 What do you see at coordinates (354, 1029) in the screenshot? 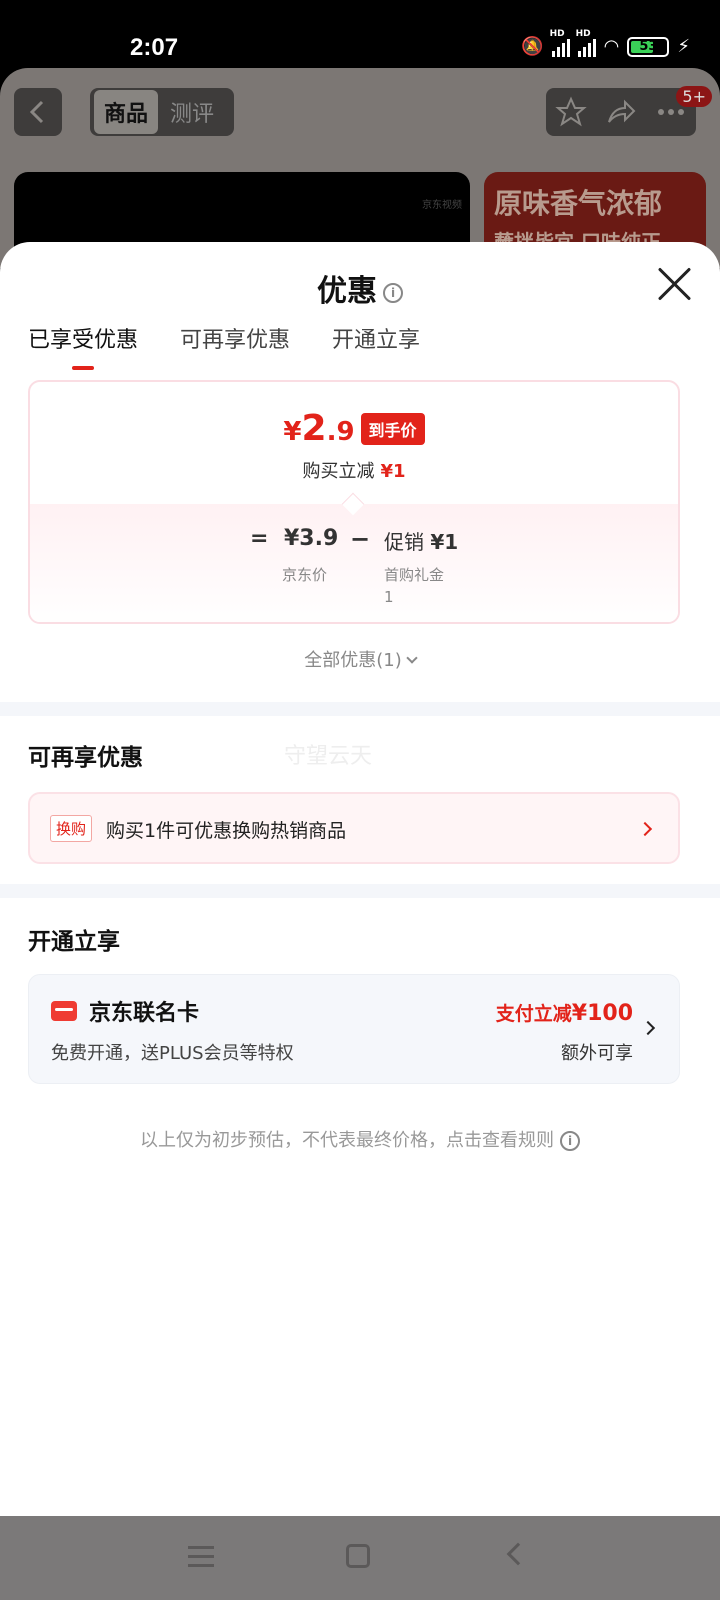
I see `jd-cobrand-card-row: 京东联名卡 免费开通，送PLUS会员等特权 支付立减¥100 额外可享` at bounding box center [354, 1029].